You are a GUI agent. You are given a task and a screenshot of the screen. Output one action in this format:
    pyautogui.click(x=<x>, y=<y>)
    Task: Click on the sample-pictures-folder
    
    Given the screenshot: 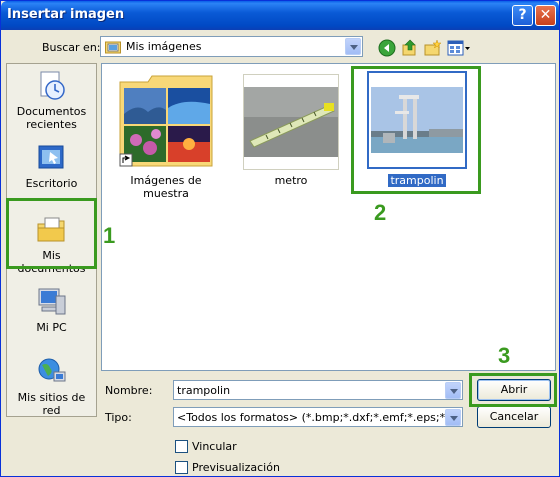 What is the action you would take?
    pyautogui.click(x=166, y=122)
    